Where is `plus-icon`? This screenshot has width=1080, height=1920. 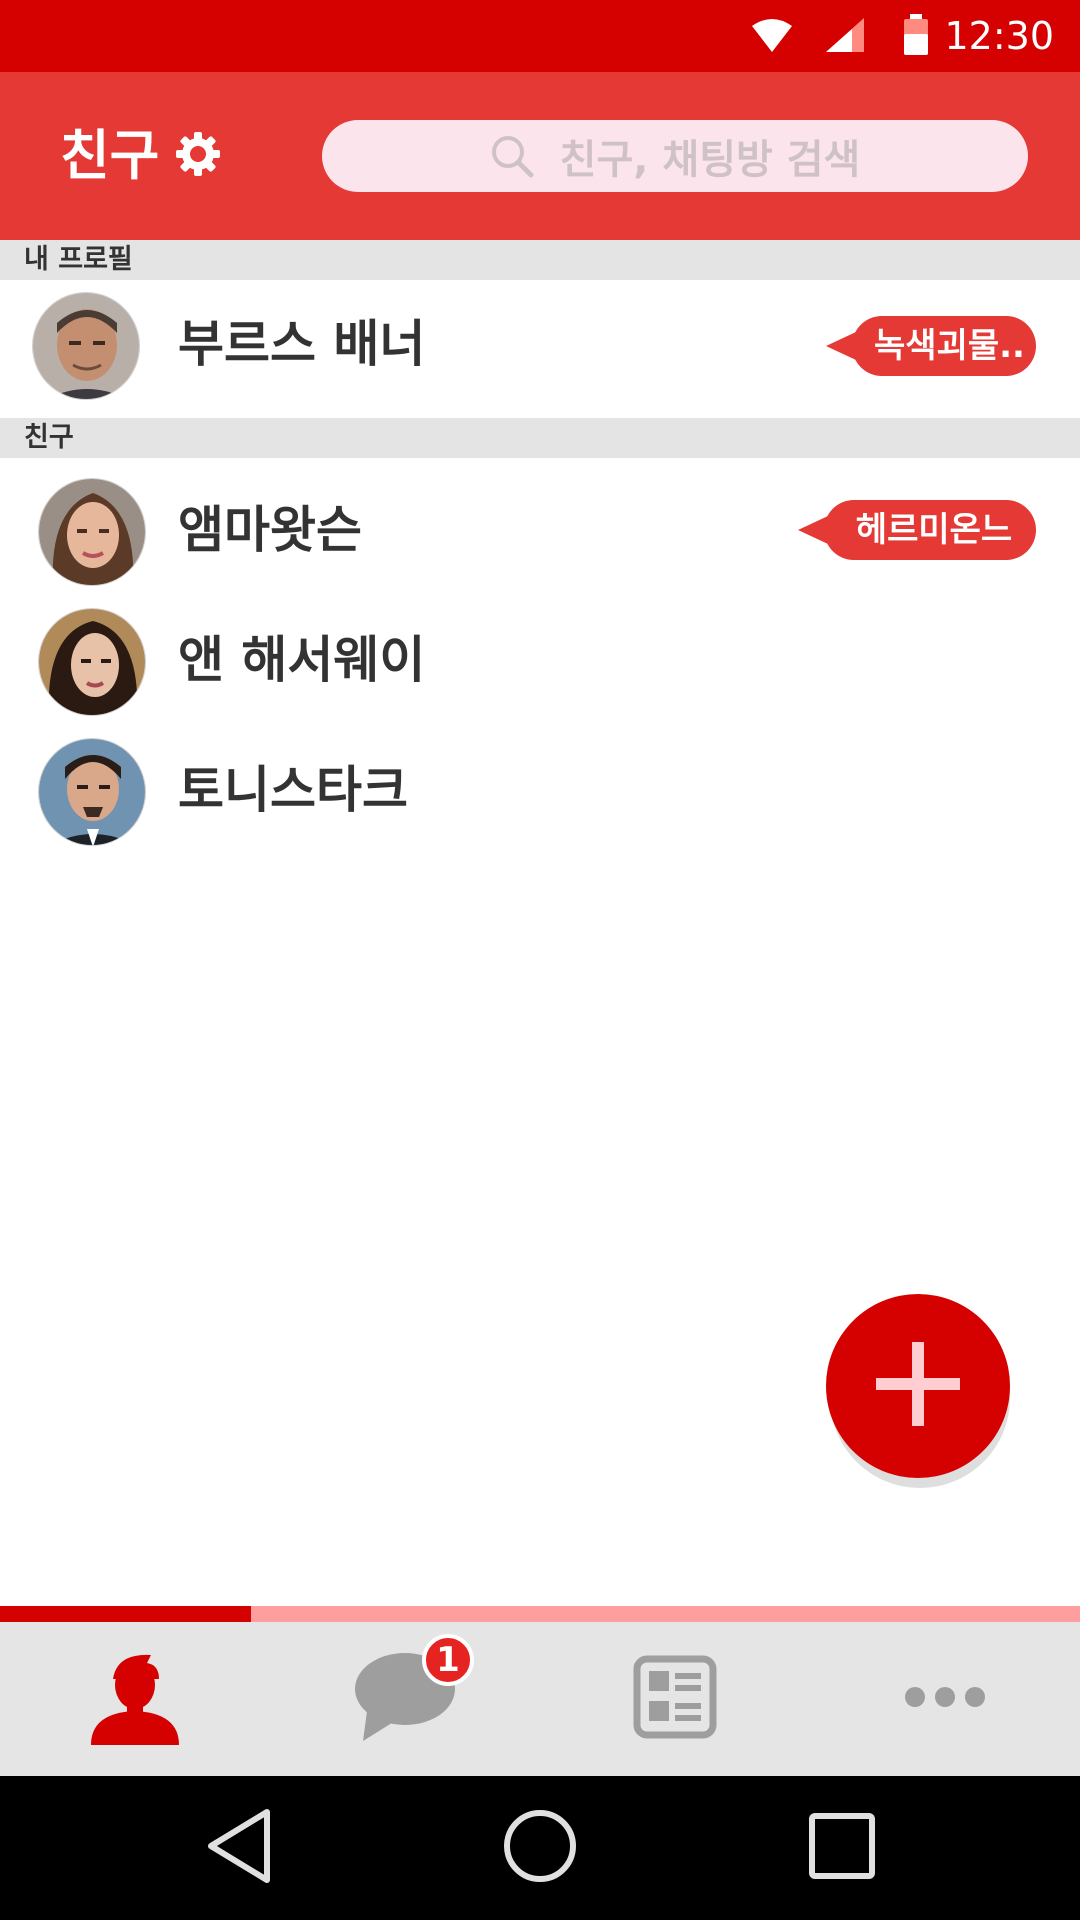 plus-icon is located at coordinates (918, 1386).